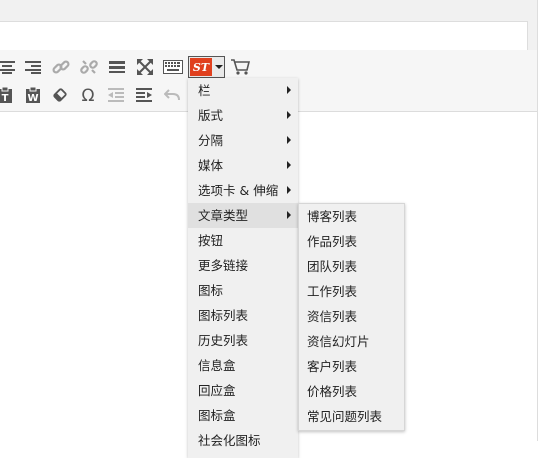  I want to click on svg-text: Ω, so click(88, 95).